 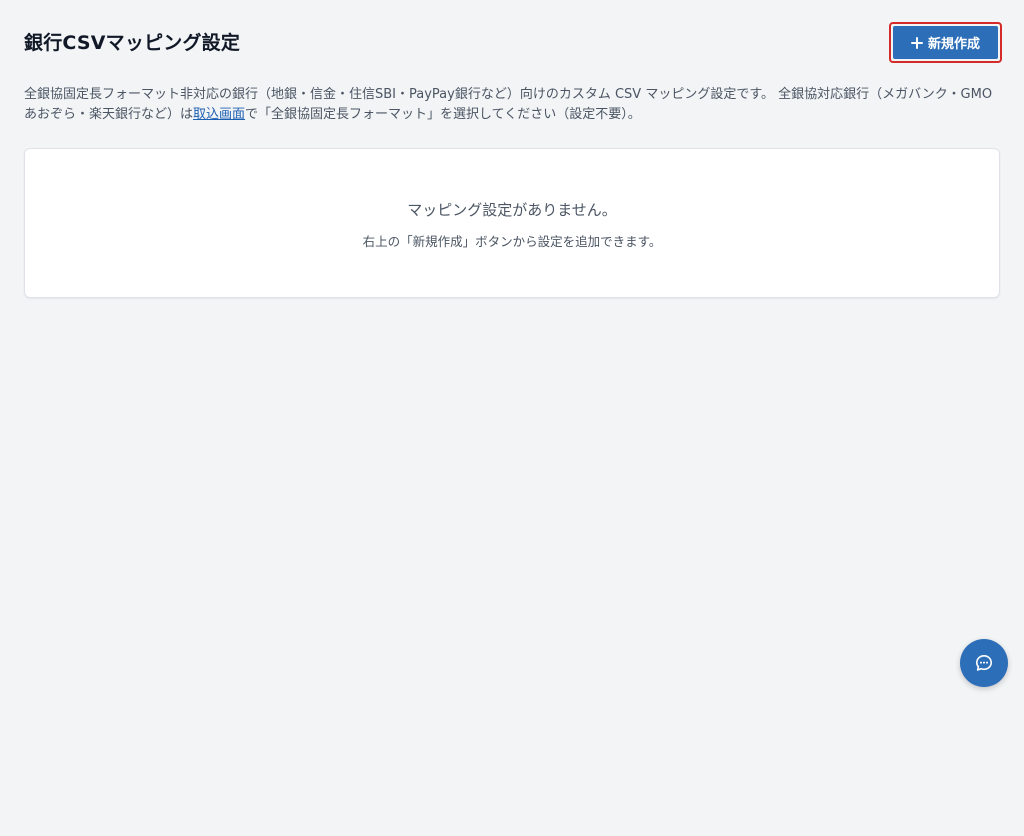 I want to click on description-text-2: で「全銀協固定長フォーマット」を選択してください（設定不要）。, so click(x=443, y=114).